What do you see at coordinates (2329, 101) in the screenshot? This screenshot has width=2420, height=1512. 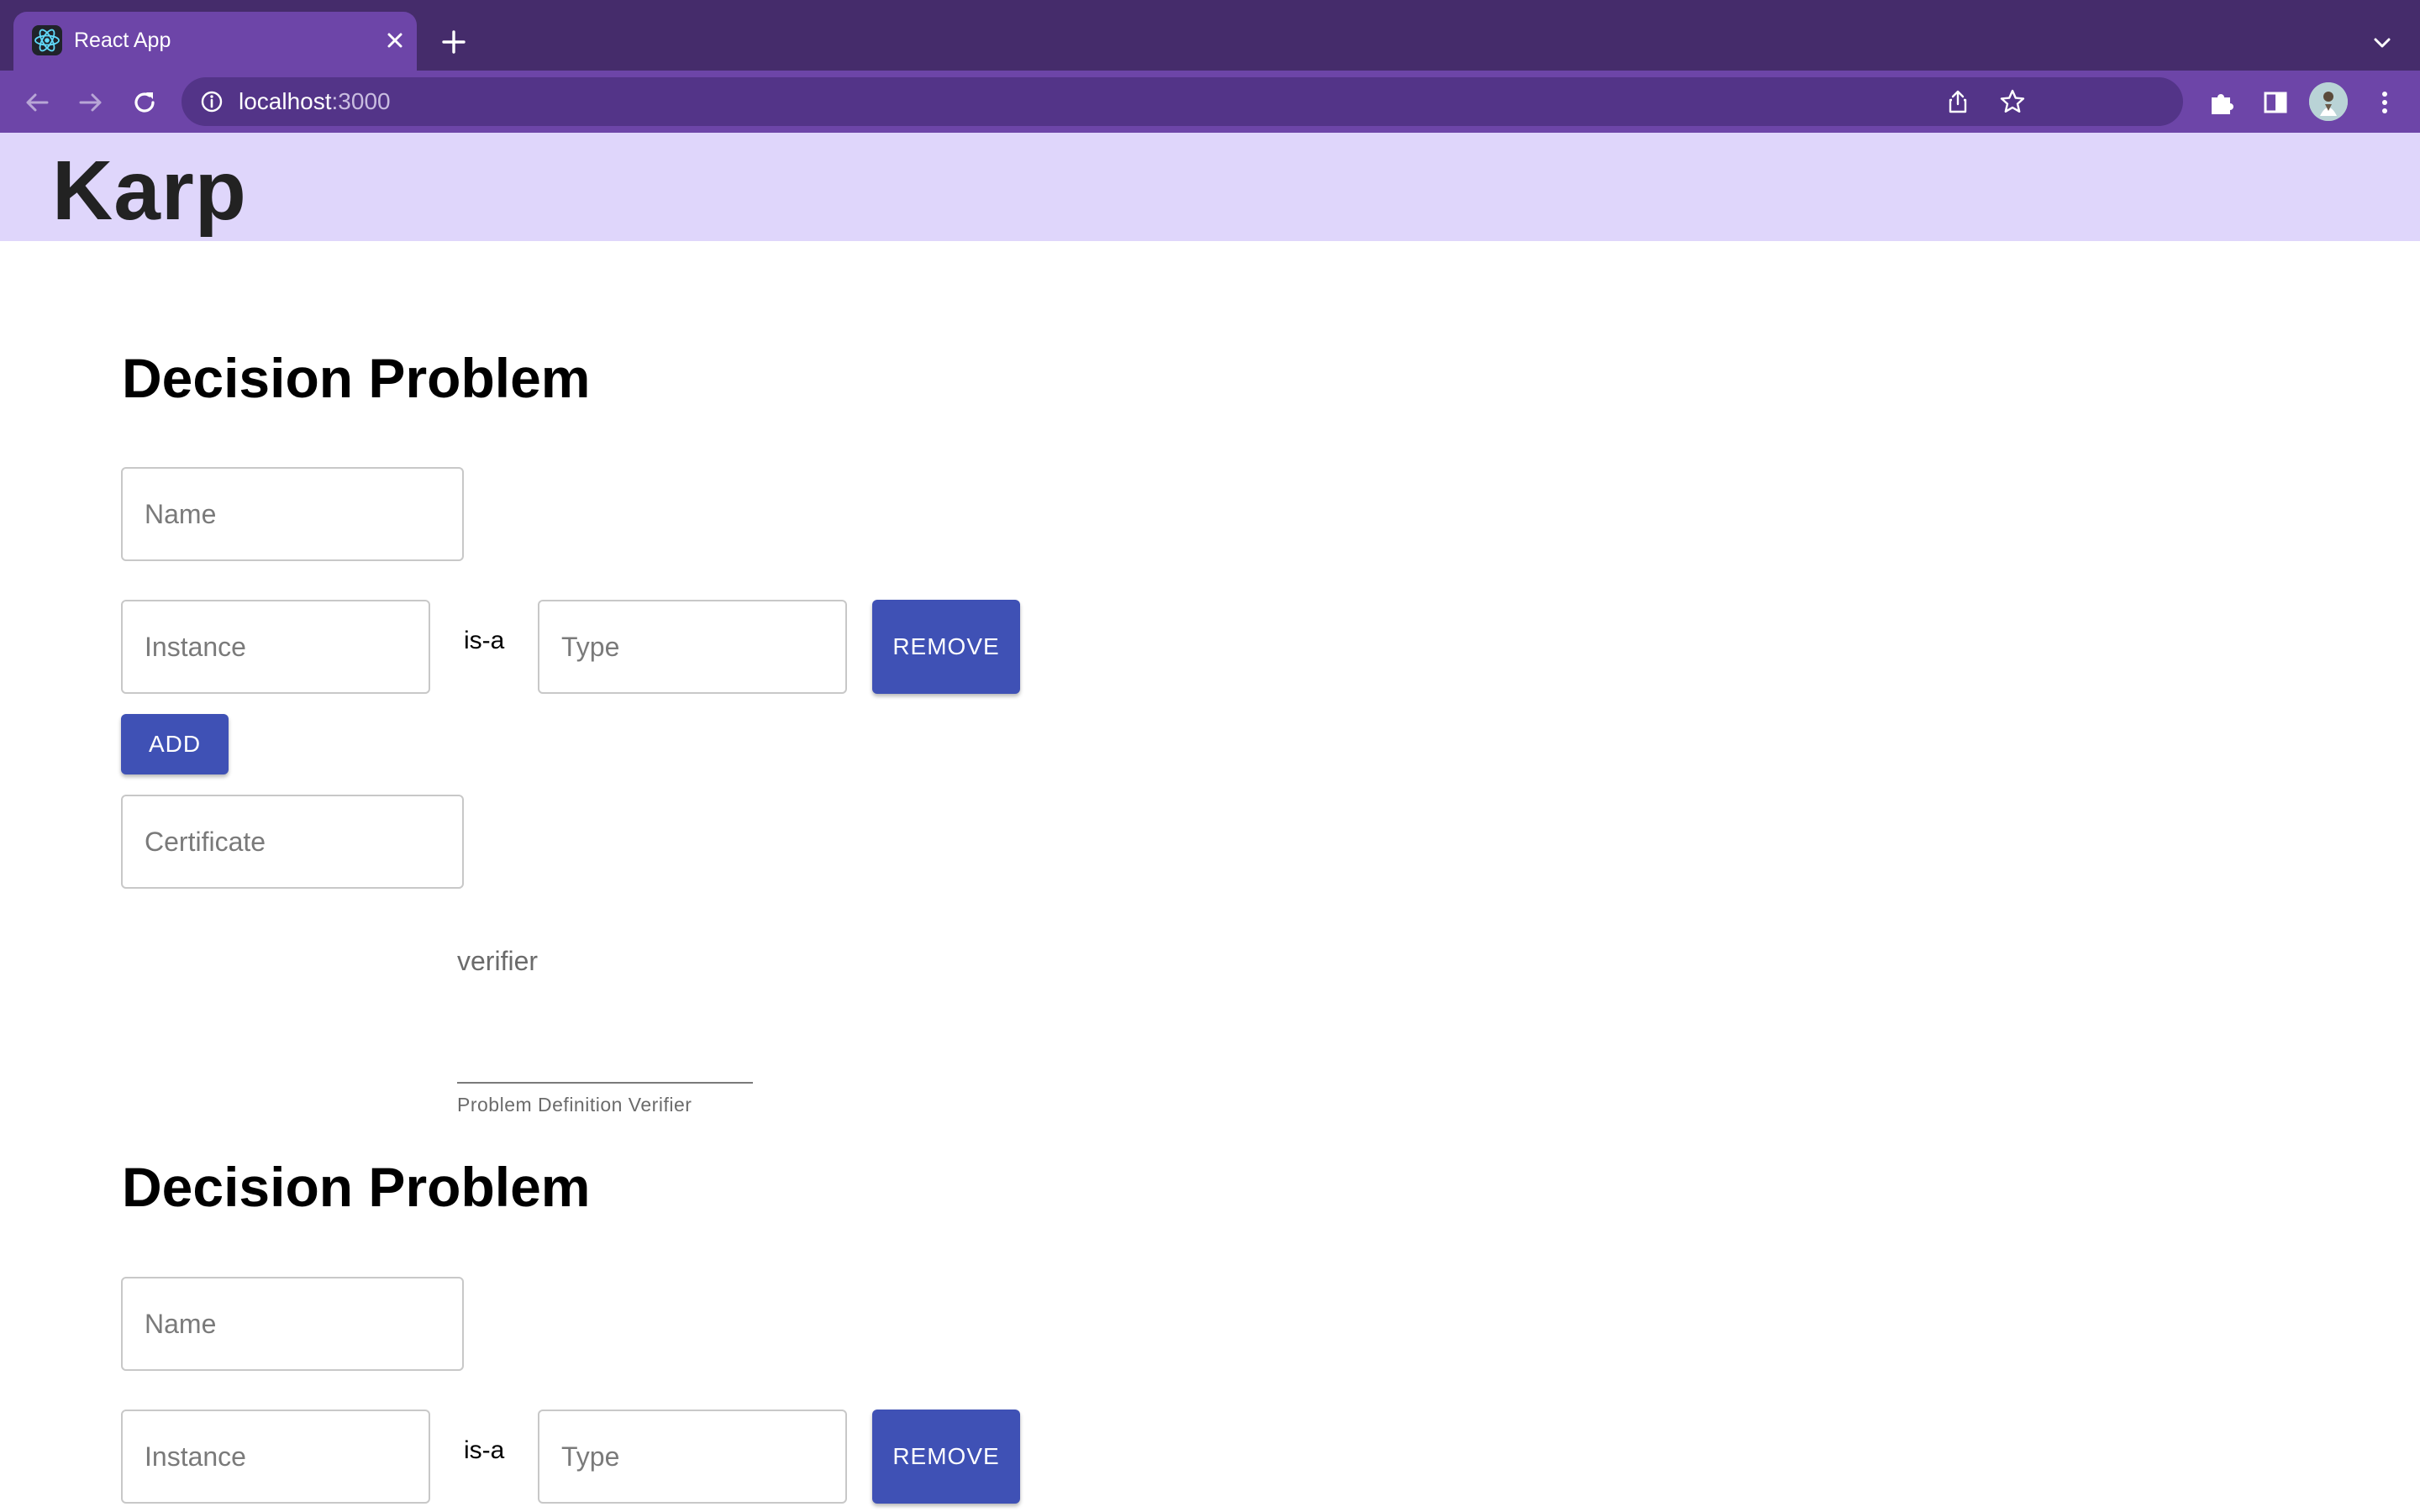 I see `profile-avatar` at bounding box center [2329, 101].